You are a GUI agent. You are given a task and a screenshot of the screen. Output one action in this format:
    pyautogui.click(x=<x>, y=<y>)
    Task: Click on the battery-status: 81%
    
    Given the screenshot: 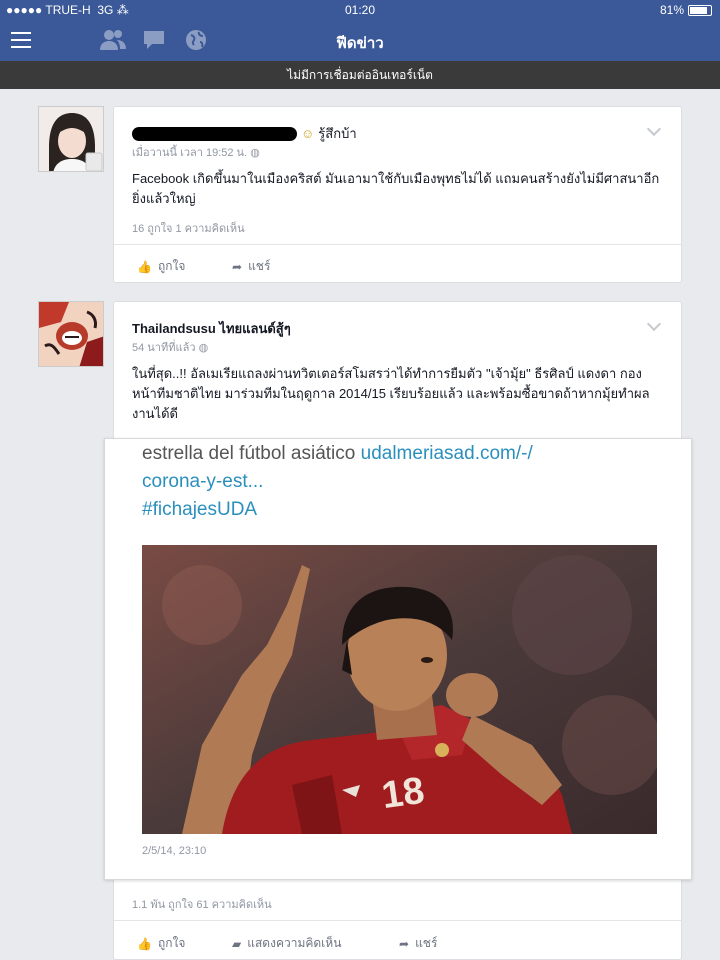 What is the action you would take?
    pyautogui.click(x=686, y=10)
    